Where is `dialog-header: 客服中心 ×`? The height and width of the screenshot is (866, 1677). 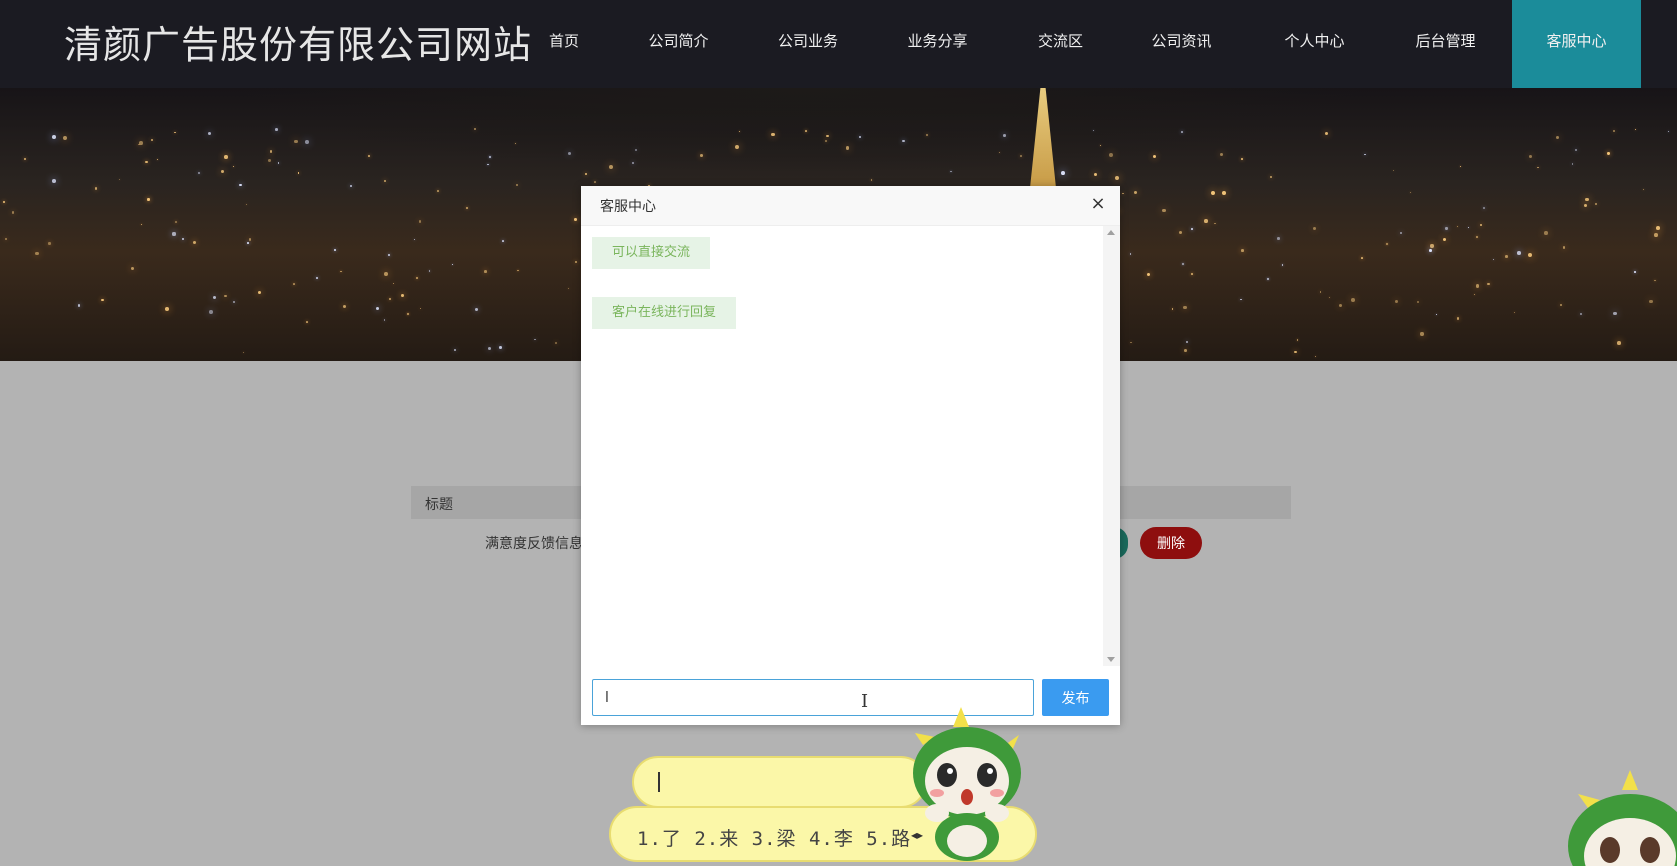 dialog-header: 客服中心 × is located at coordinates (850, 206).